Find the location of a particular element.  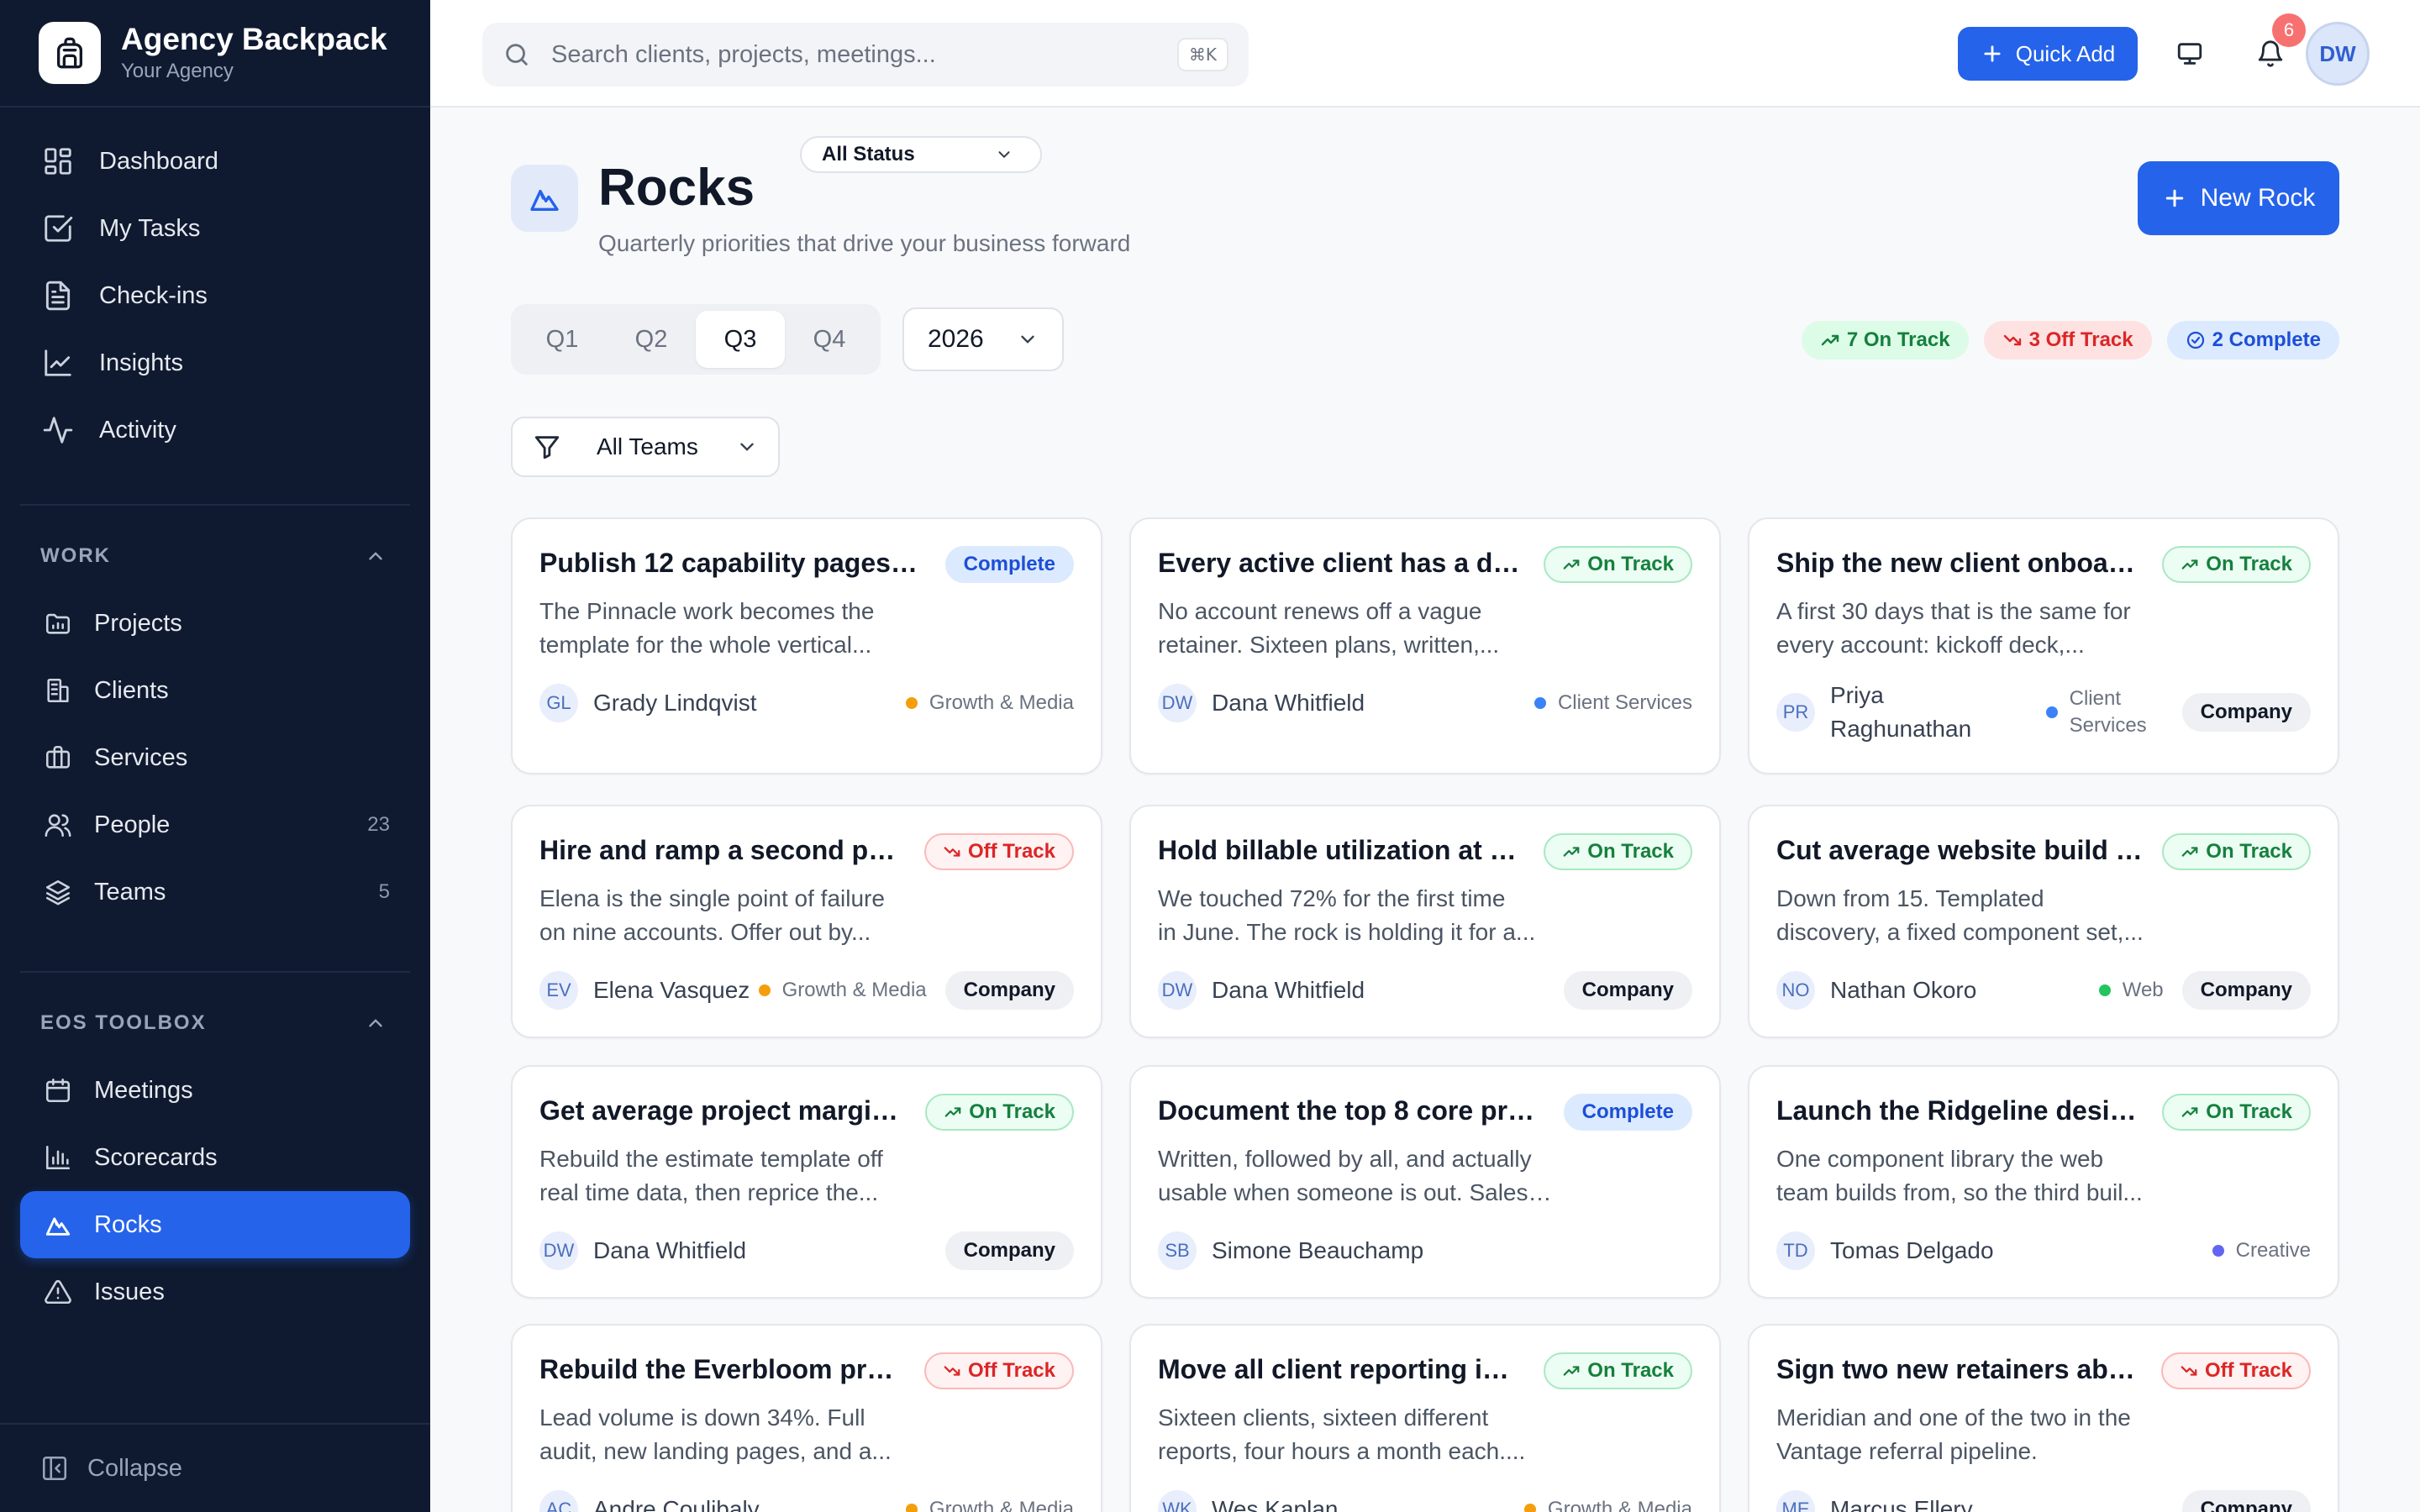

global-search: ⌘K is located at coordinates (866, 55).